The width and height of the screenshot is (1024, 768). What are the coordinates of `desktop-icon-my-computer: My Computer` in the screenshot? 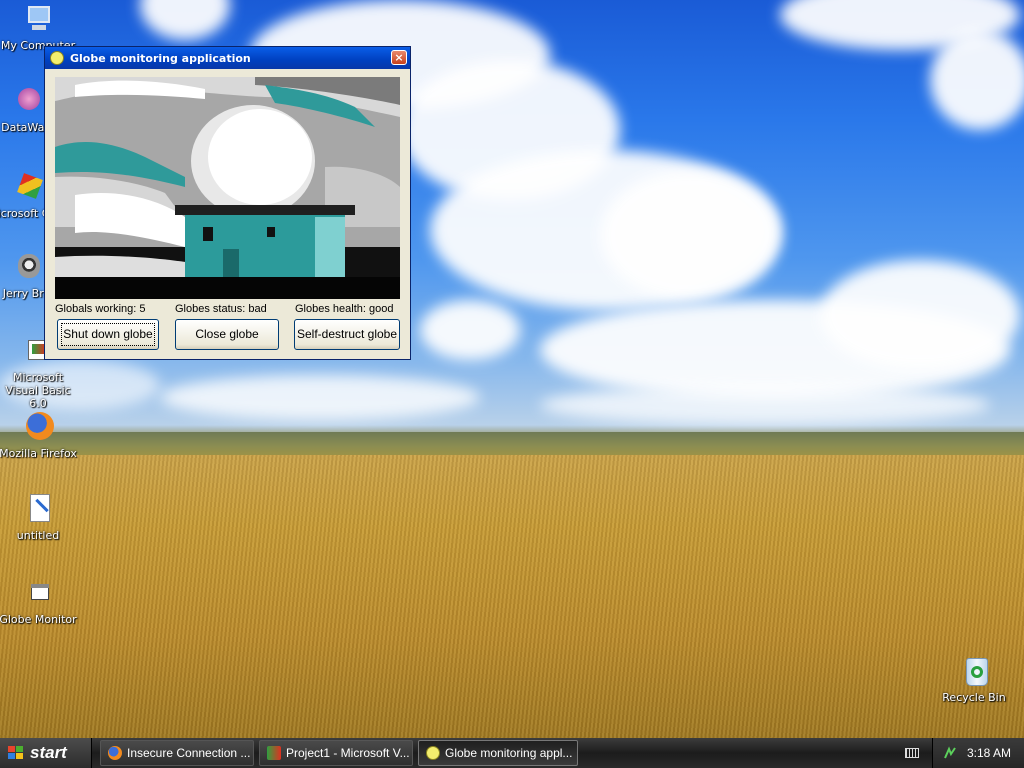 It's located at (39, 28).